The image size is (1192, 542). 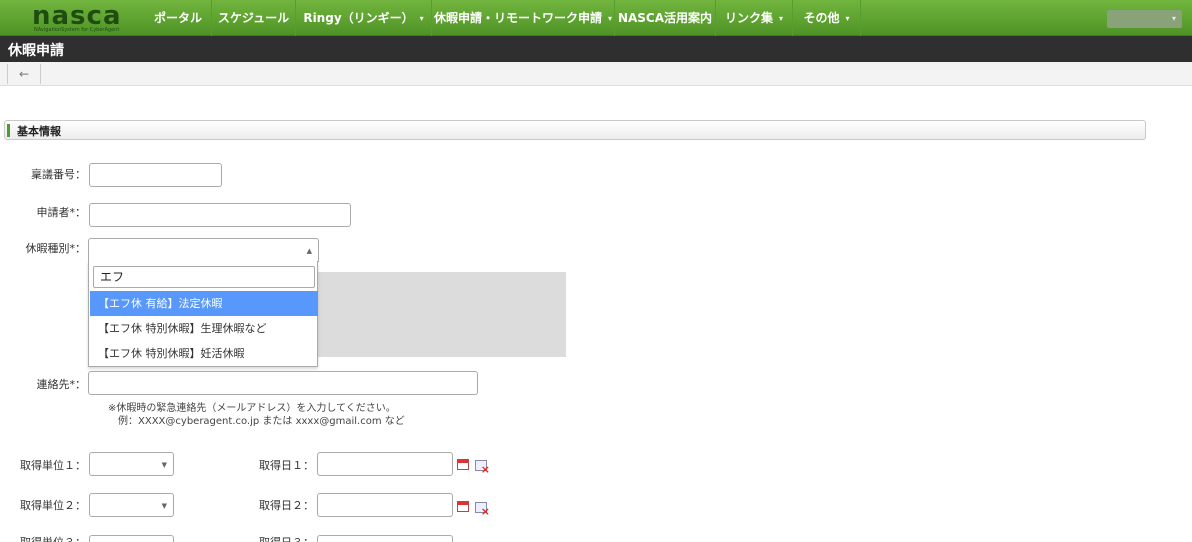 I want to click on section-accent-bar, so click(x=8, y=130).